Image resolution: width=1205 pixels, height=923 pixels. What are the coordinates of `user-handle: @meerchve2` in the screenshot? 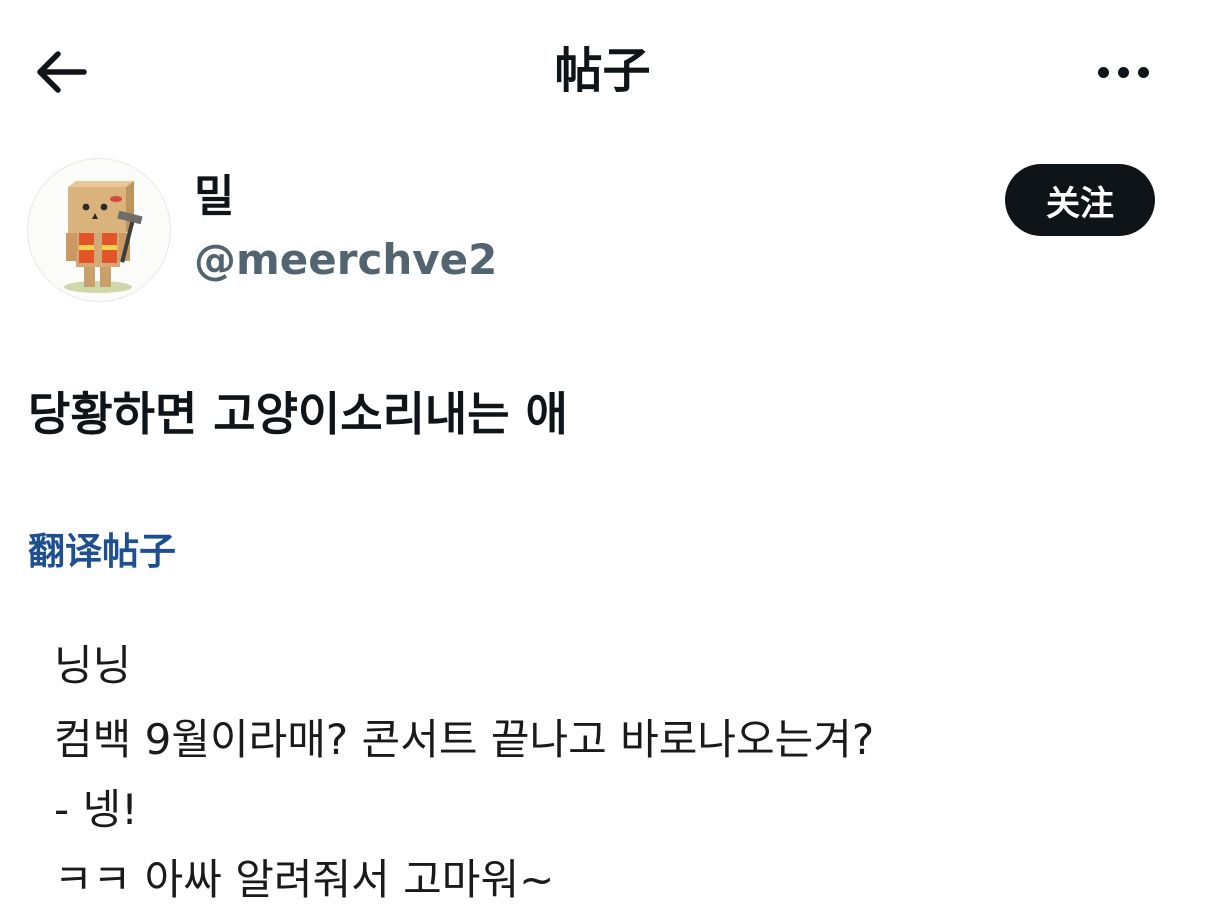 It's located at (345, 260).